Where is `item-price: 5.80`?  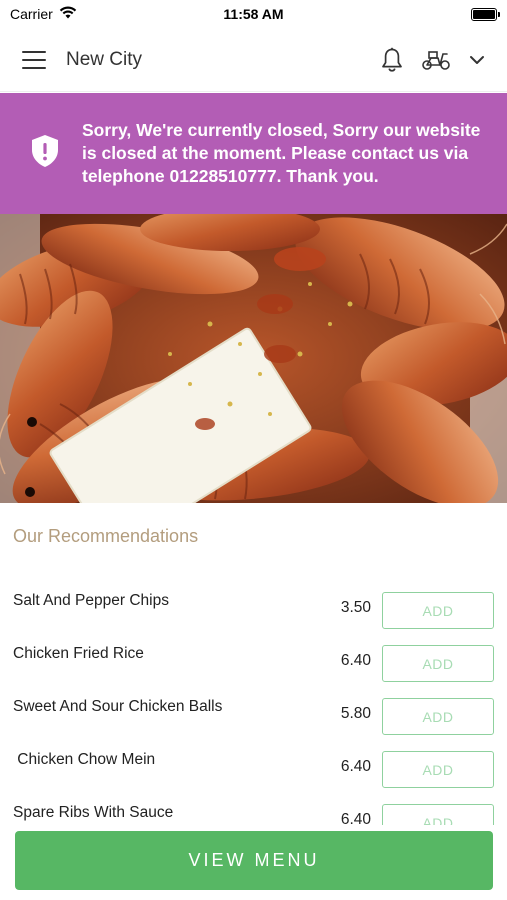
item-price: 5.80 is located at coordinates (355, 713).